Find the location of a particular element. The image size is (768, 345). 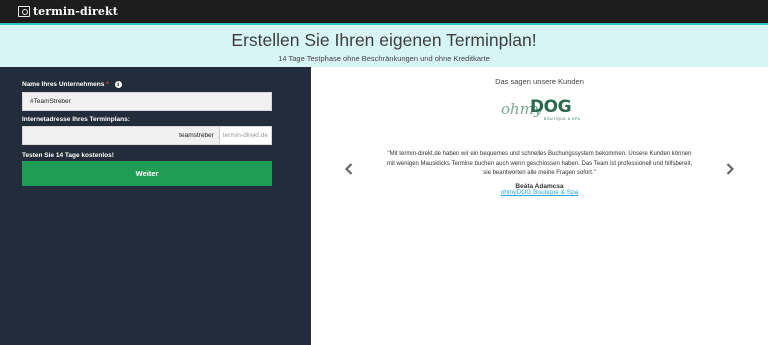

info-icon: i is located at coordinates (118, 84).